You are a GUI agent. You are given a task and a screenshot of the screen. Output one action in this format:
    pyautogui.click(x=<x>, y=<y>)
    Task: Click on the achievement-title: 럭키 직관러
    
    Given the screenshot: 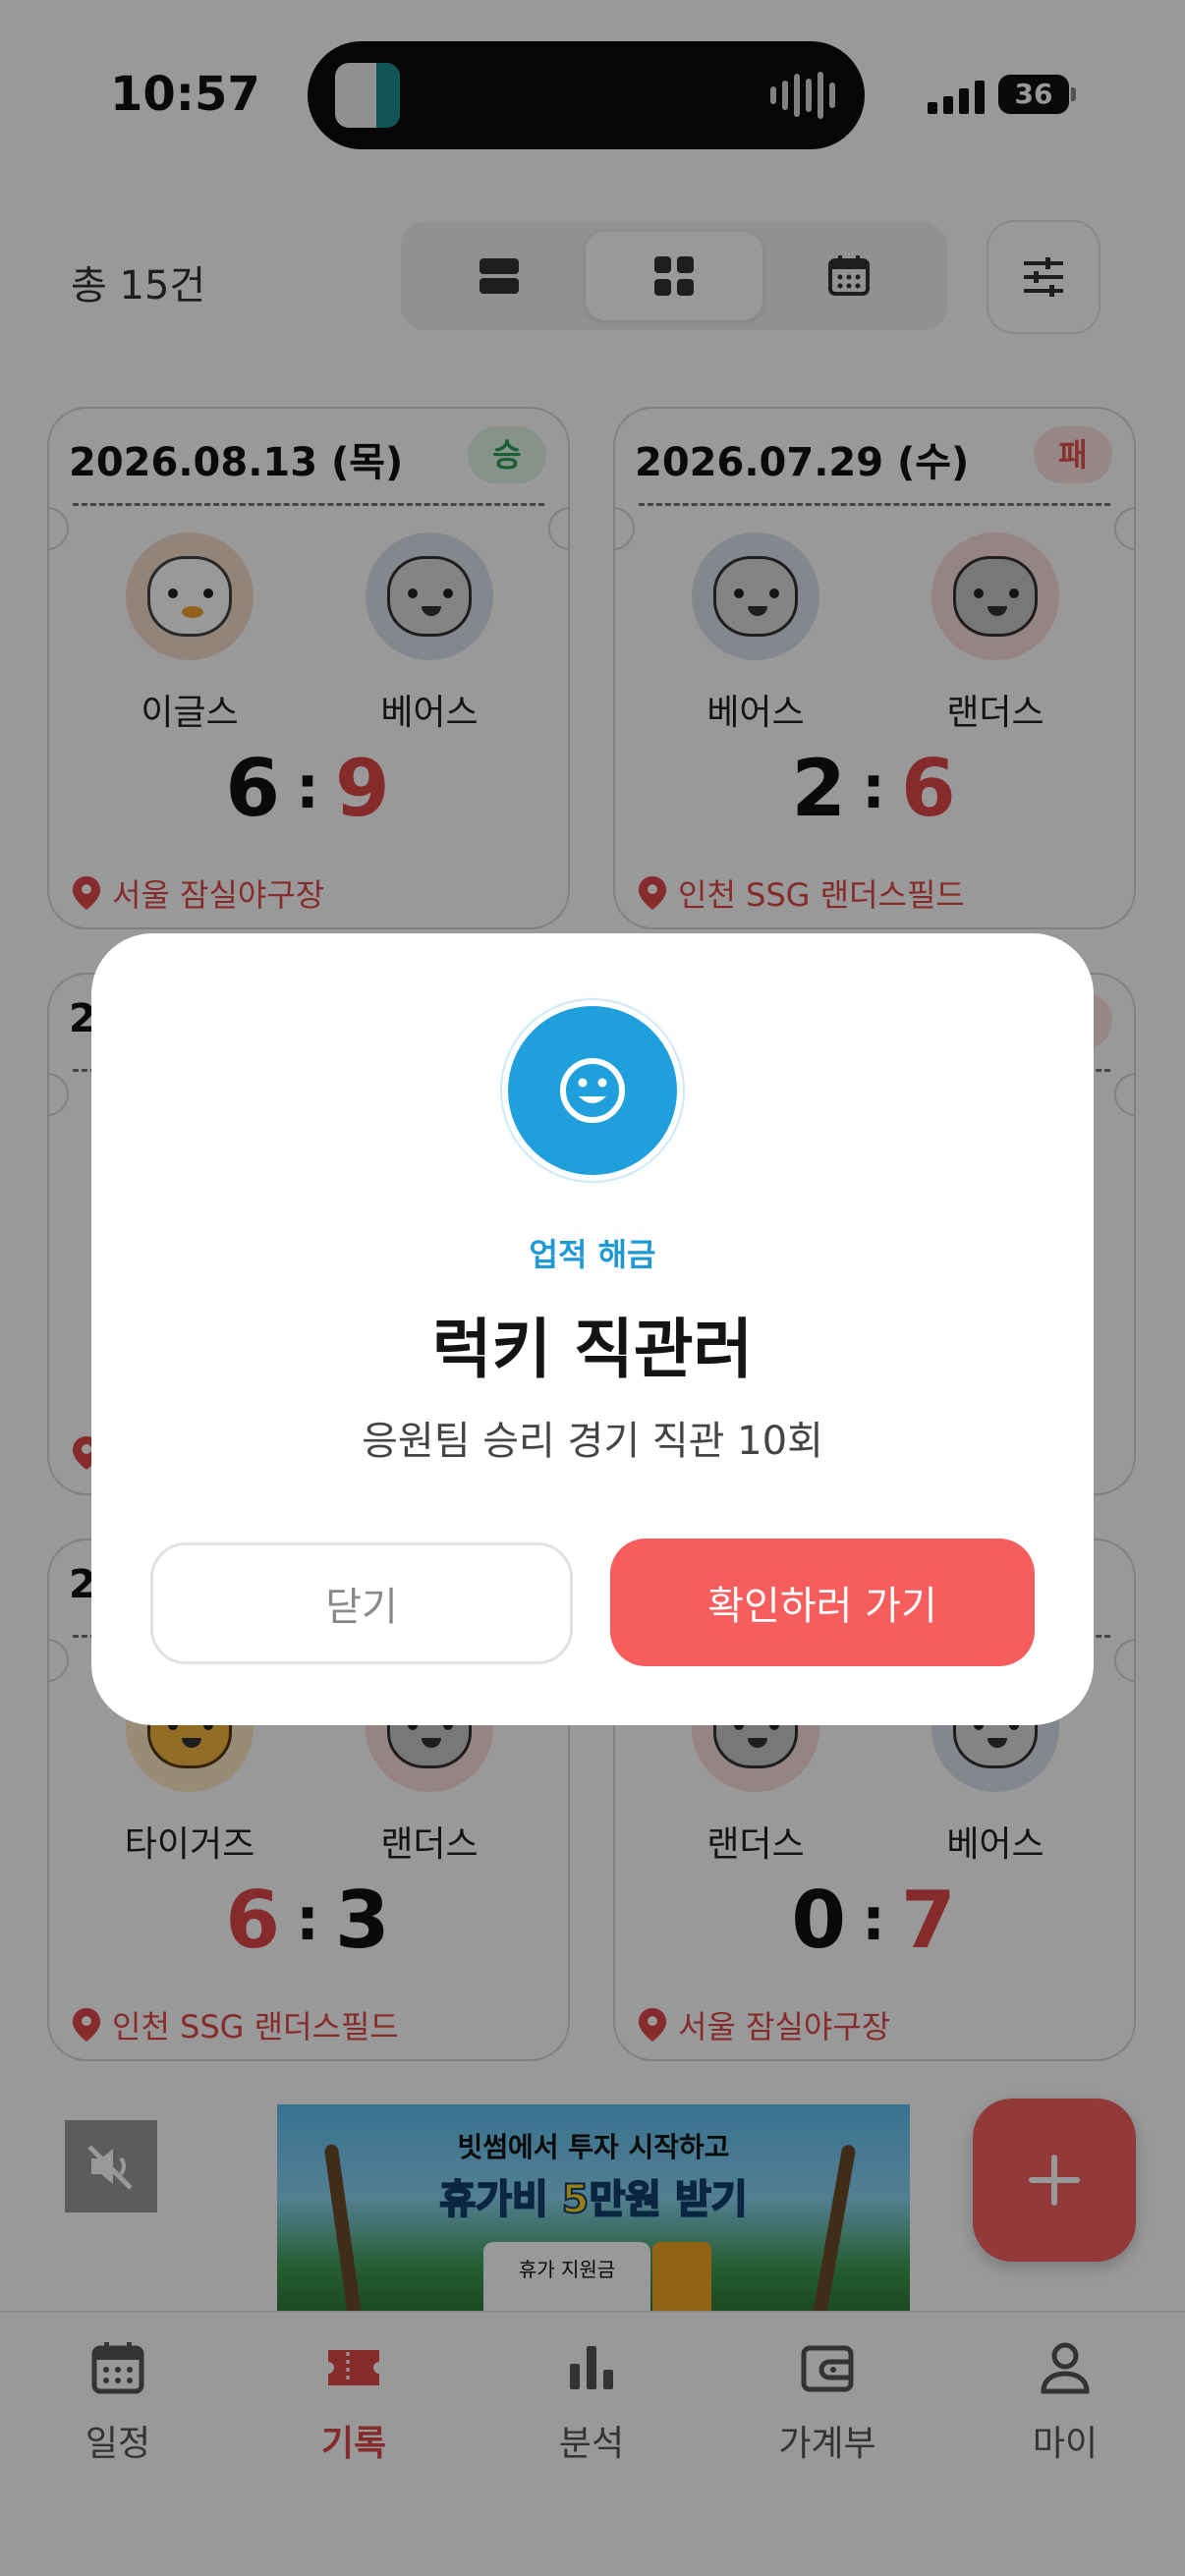 What is the action you would take?
    pyautogui.click(x=592, y=1349)
    